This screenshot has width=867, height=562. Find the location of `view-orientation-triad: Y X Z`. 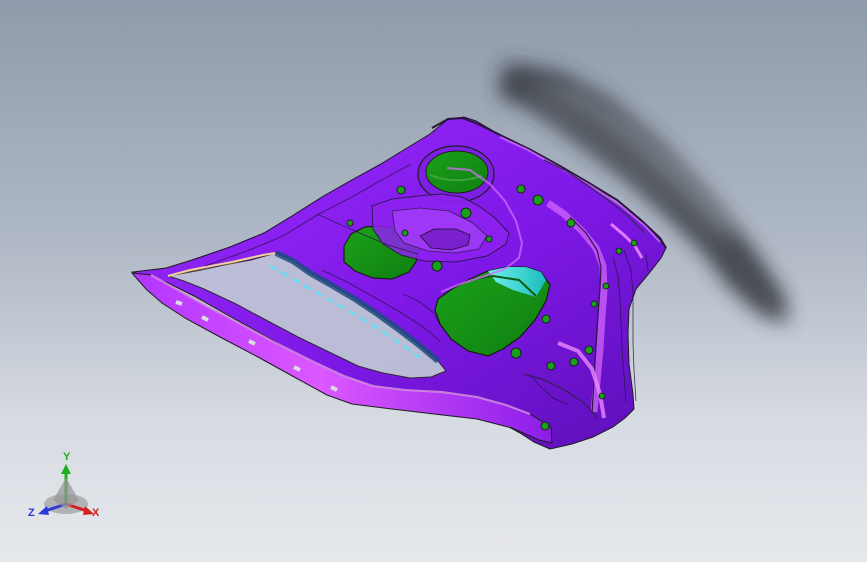

view-orientation-triad: Y X Z is located at coordinates (66, 484).